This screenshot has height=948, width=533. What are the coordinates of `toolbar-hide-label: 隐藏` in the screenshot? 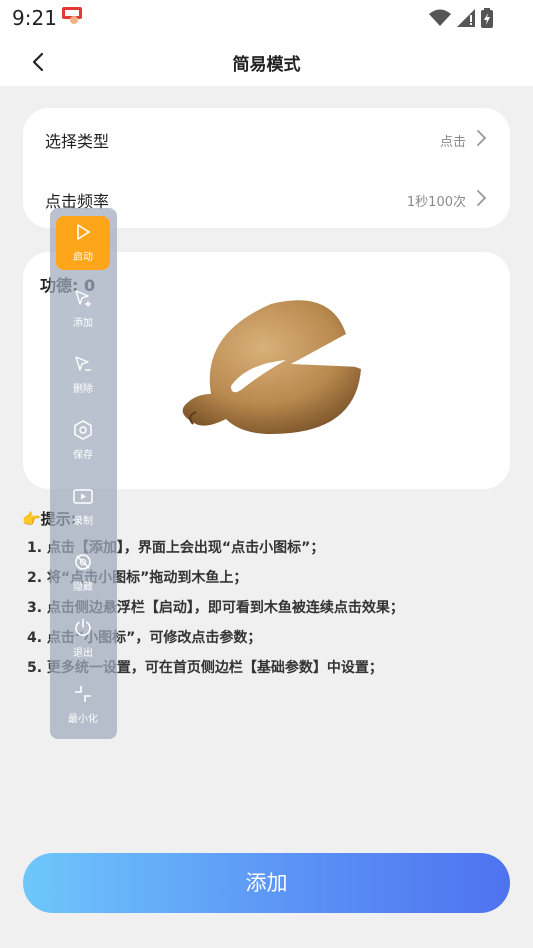 It's located at (83, 587).